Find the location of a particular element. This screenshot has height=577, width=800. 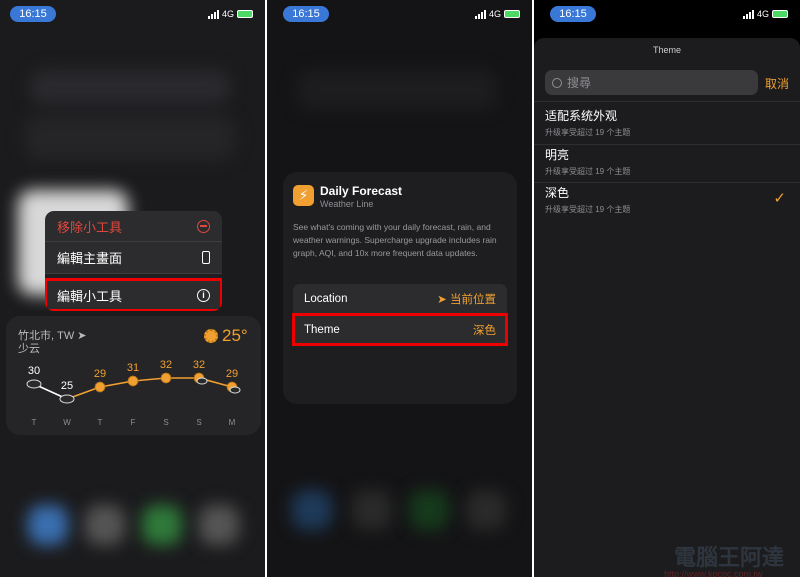

theme-option-light: 明亮升级享受超过 19 个主题 is located at coordinates (667, 164).